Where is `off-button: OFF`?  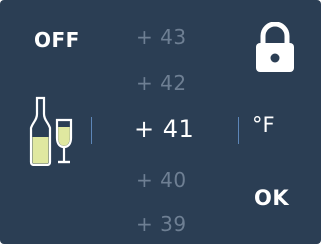 off-button: OFF is located at coordinates (57, 40).